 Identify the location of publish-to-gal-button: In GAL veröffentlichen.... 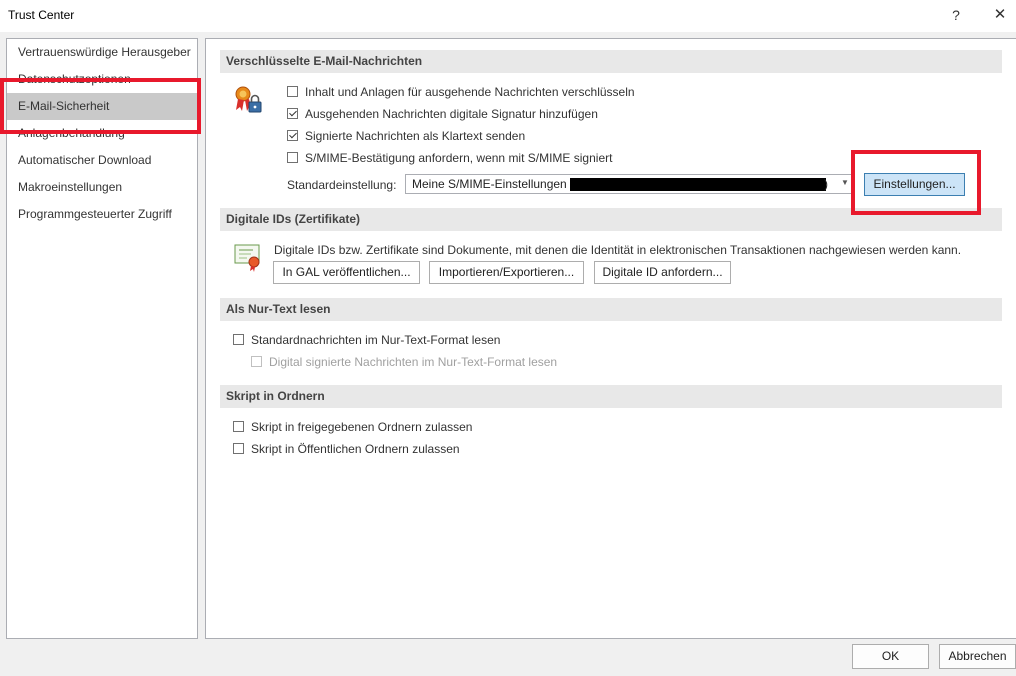
(346, 272).